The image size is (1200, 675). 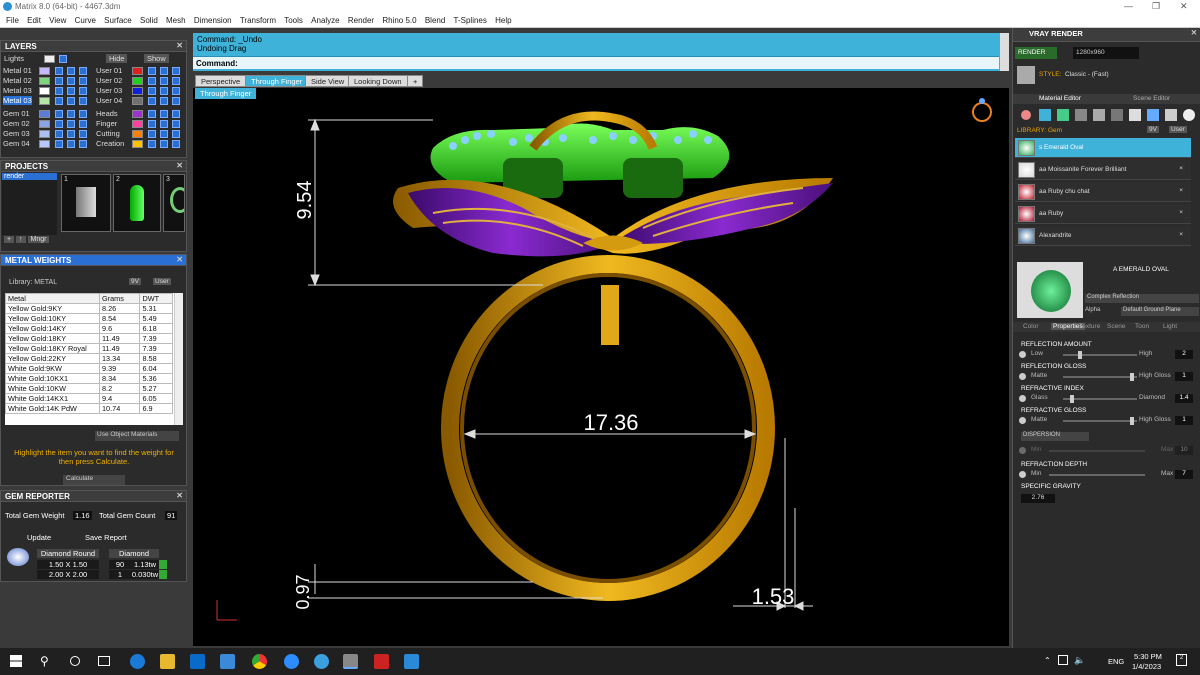 I want to click on material-item: aa Ruby chu chat ×, so click(x=1103, y=192).